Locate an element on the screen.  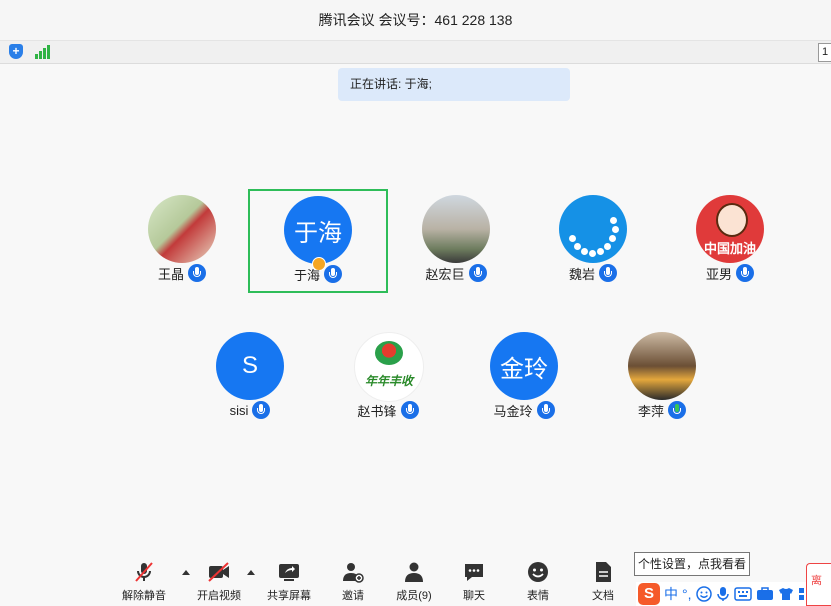
start-video-button: 开启视频 is located at coordinates (219, 582).